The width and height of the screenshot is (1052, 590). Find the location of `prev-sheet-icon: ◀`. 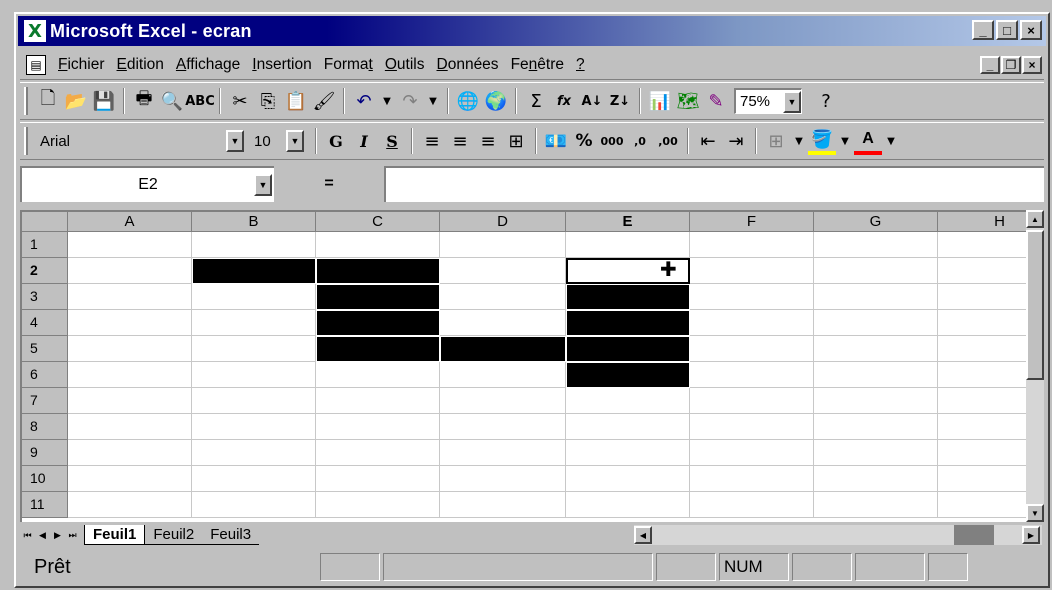

prev-sheet-icon: ◀ is located at coordinates (42, 535).